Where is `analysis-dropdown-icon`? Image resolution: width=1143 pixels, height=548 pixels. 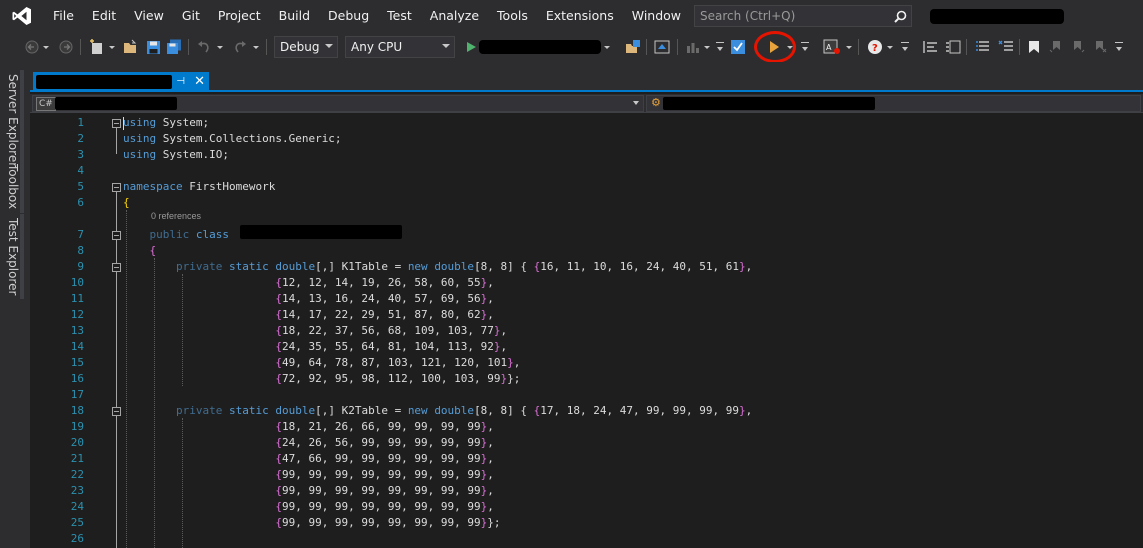 analysis-dropdown-icon is located at coordinates (849, 47).